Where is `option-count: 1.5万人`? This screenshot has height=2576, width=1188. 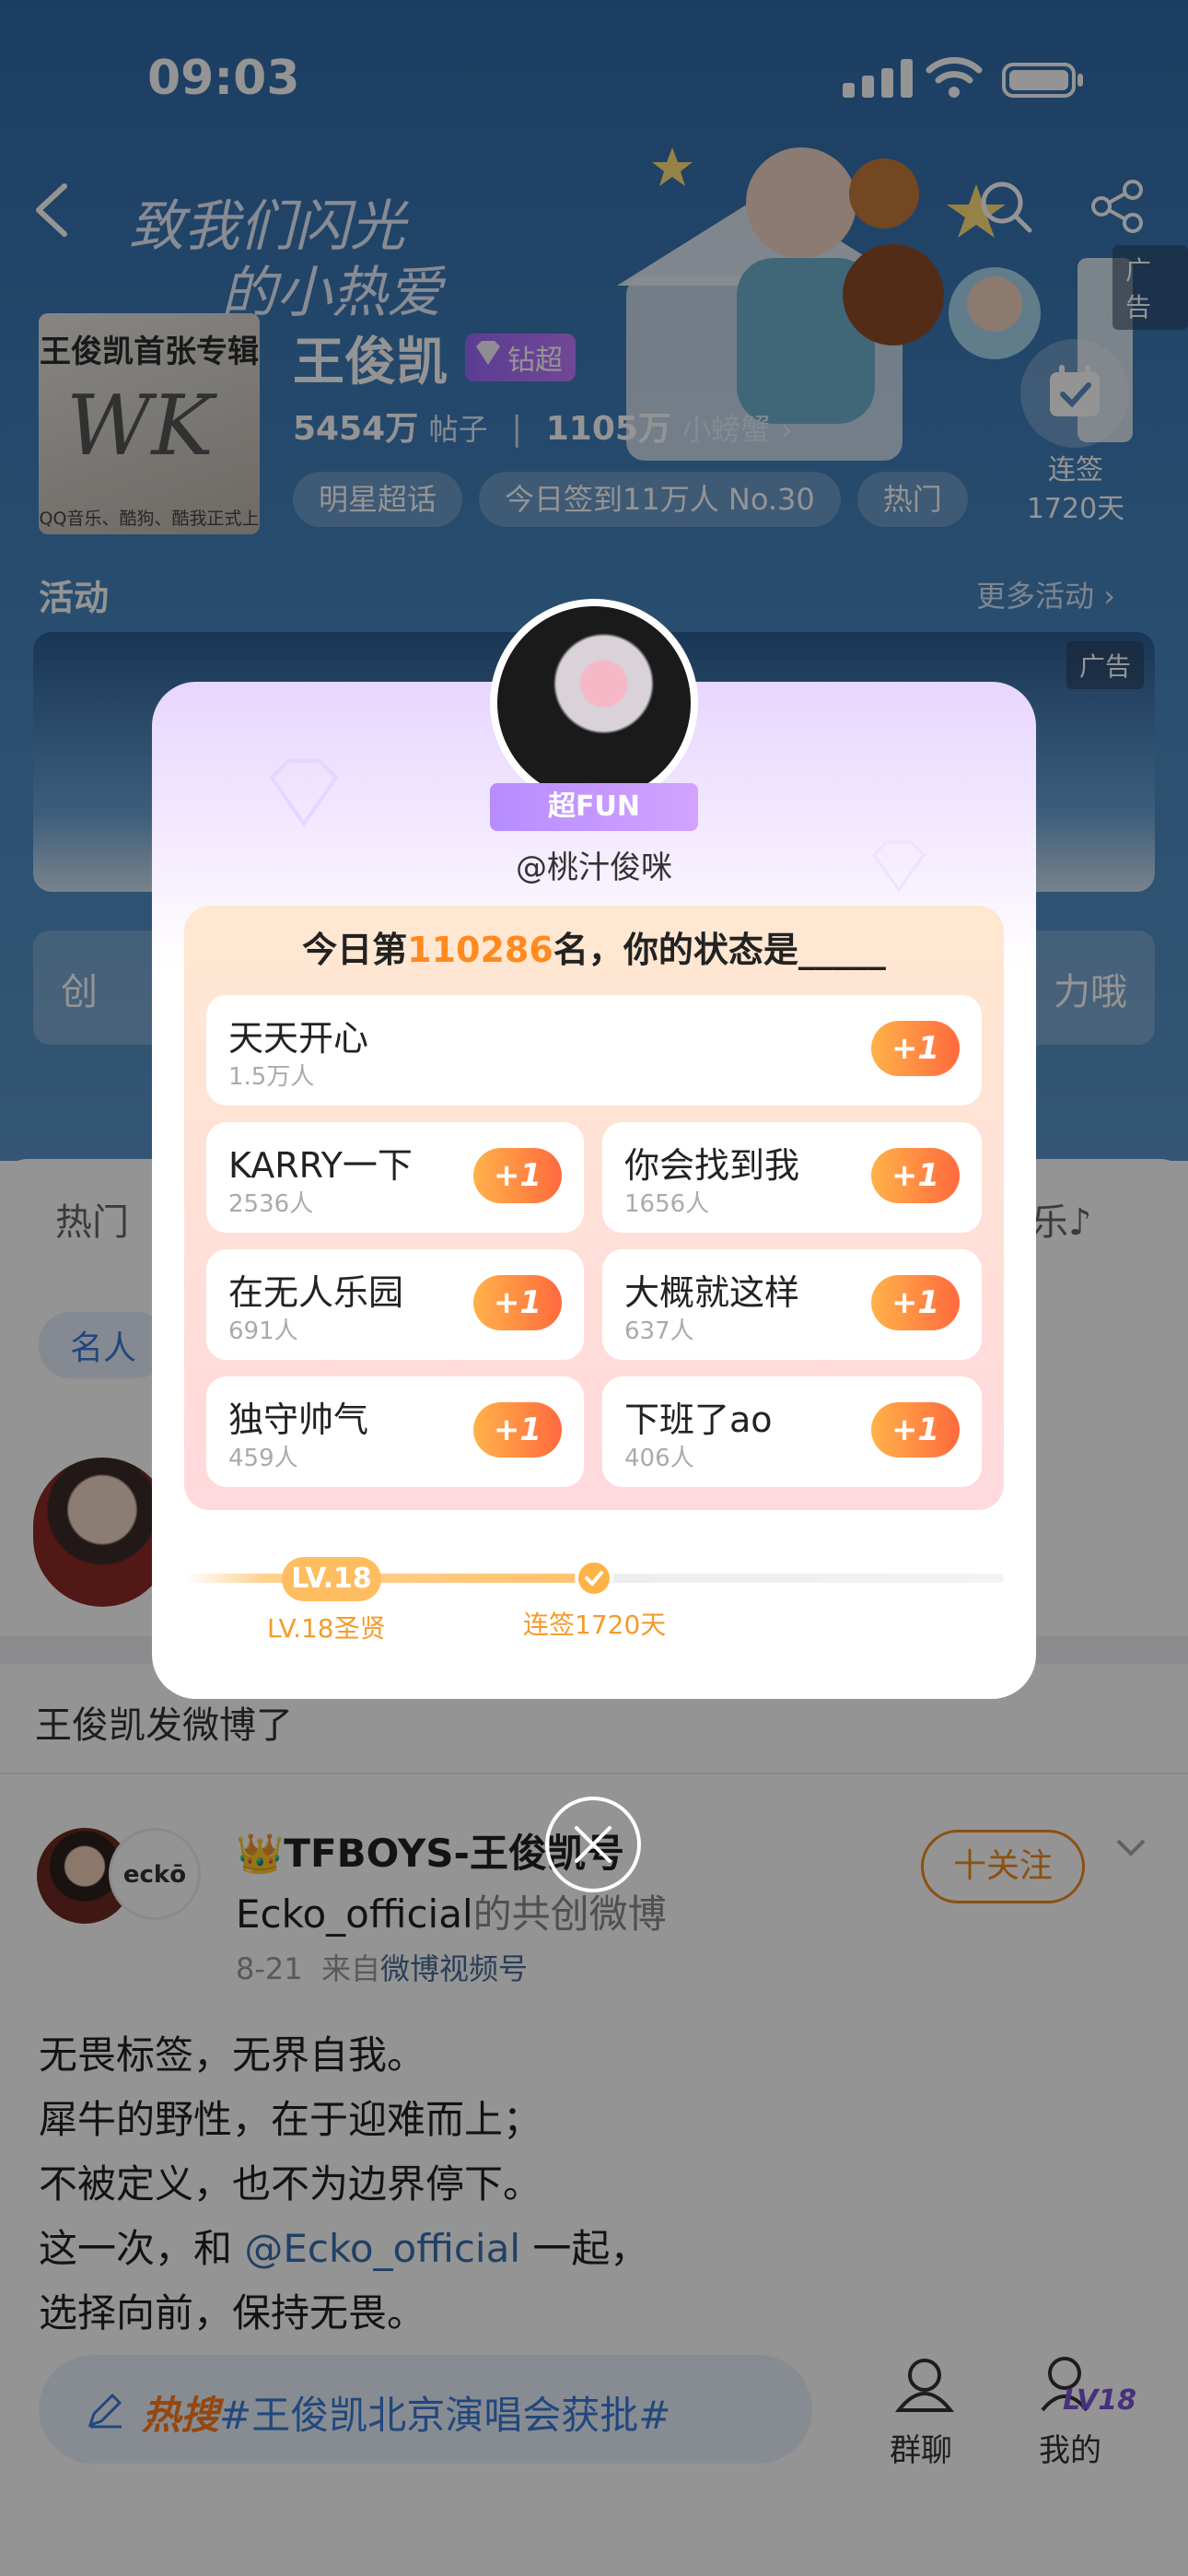 option-count: 1.5万人 is located at coordinates (271, 1077).